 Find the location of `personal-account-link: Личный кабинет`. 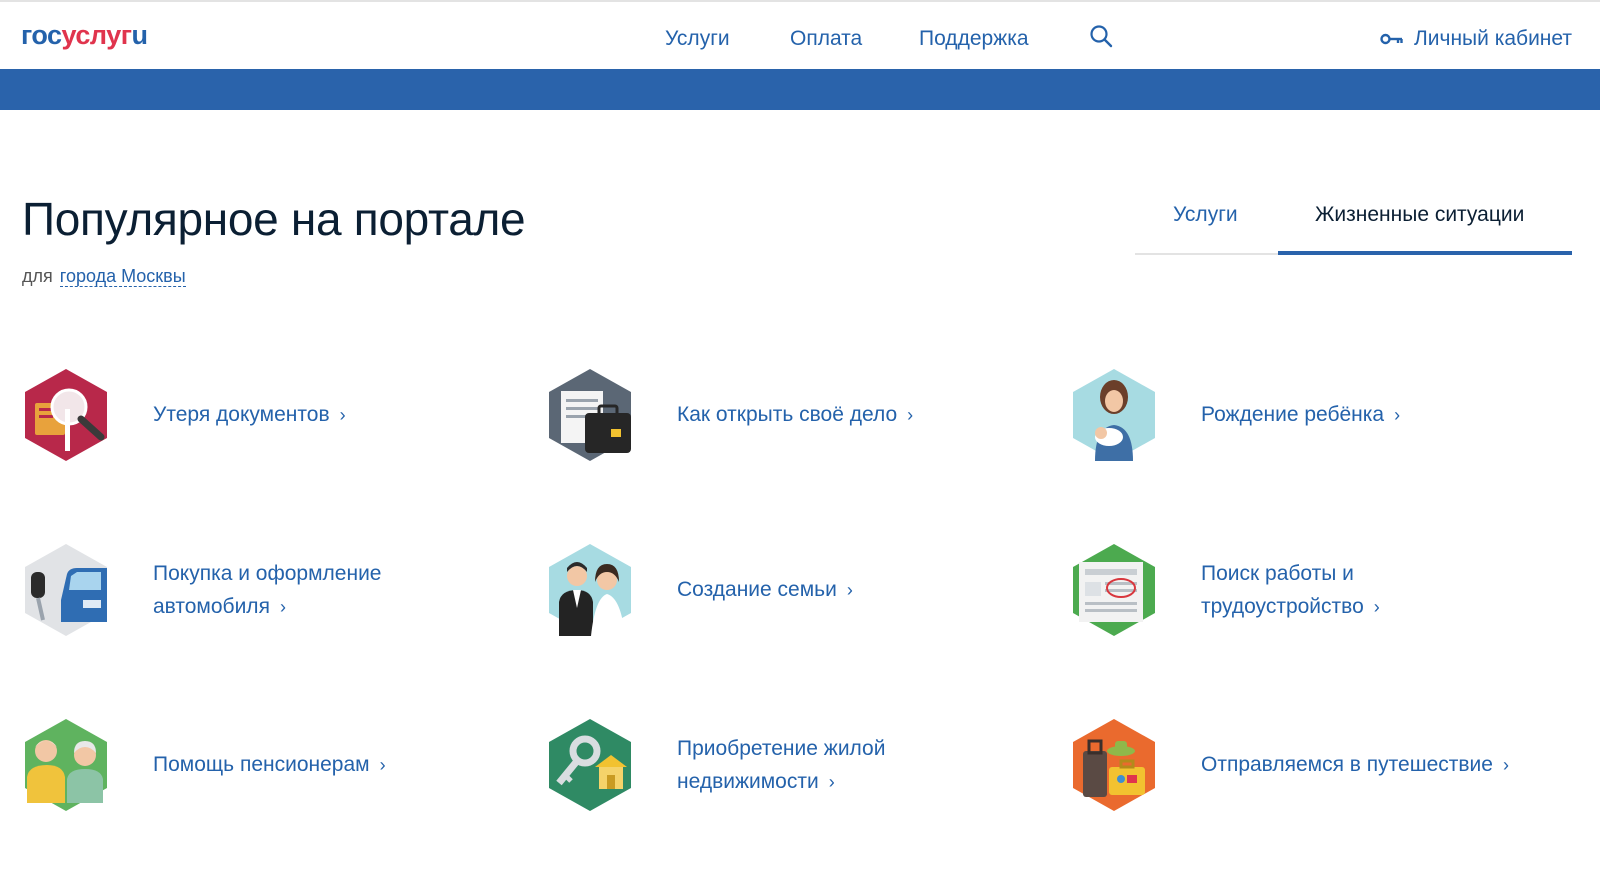

personal-account-link: Личный кабинет is located at coordinates (1476, 39).